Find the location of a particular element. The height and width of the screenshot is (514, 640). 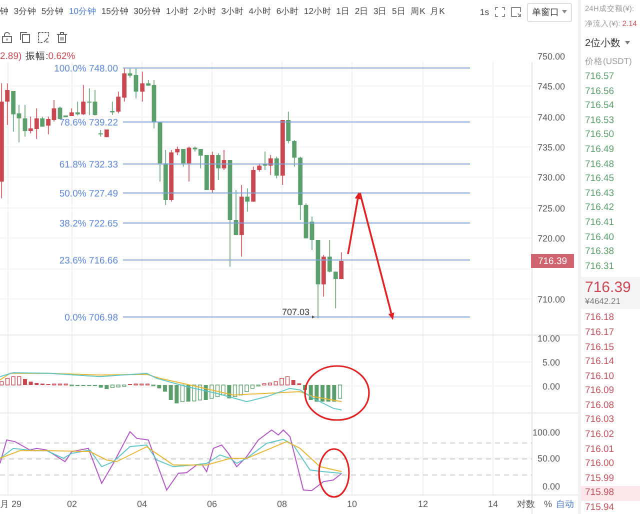

date-axis-label: 10 is located at coordinates (352, 504).